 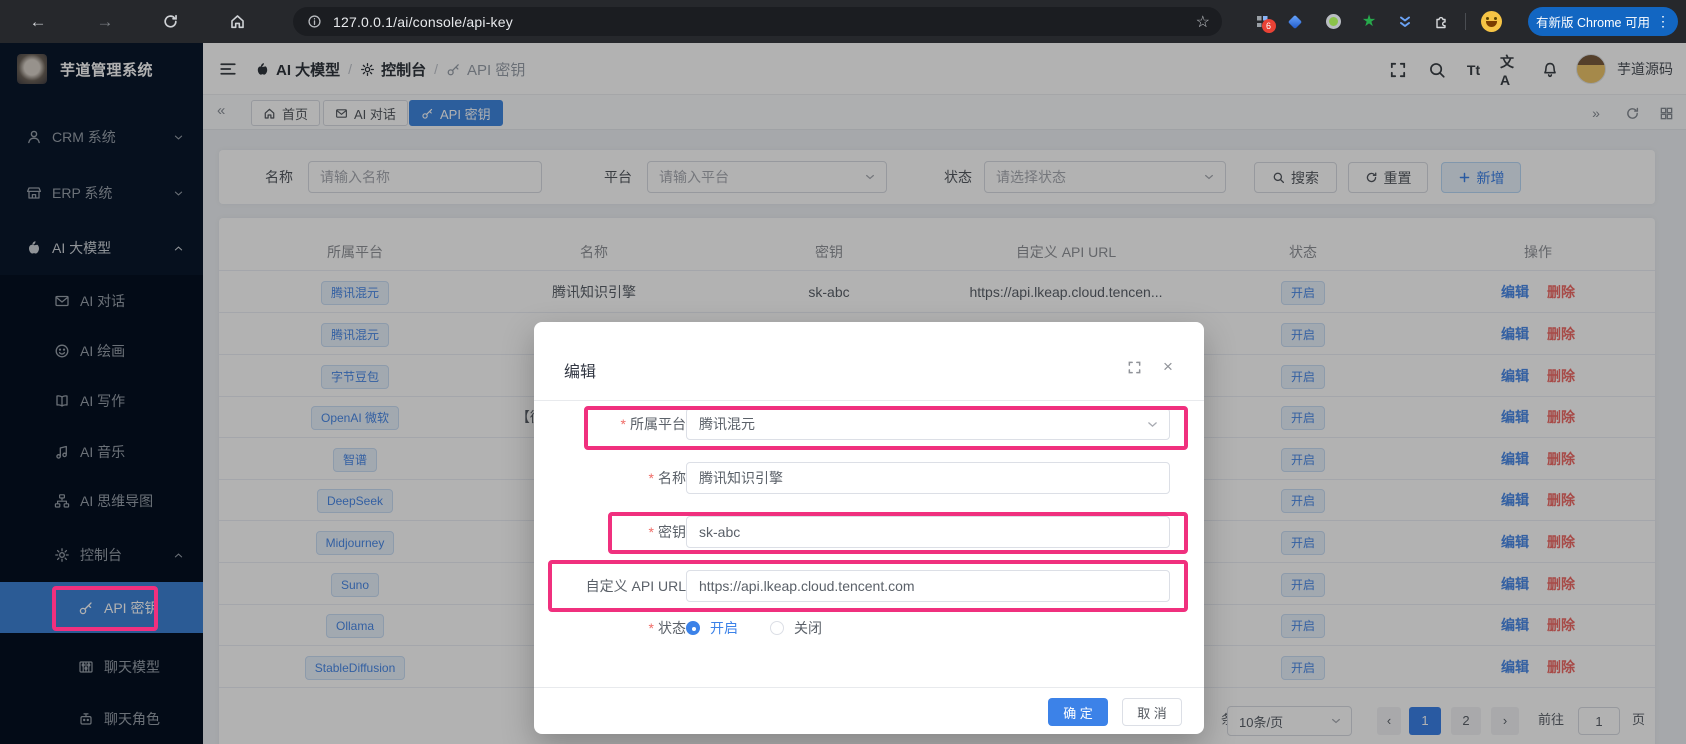 I want to click on chevron-down-icon, so click(x=1152, y=424).